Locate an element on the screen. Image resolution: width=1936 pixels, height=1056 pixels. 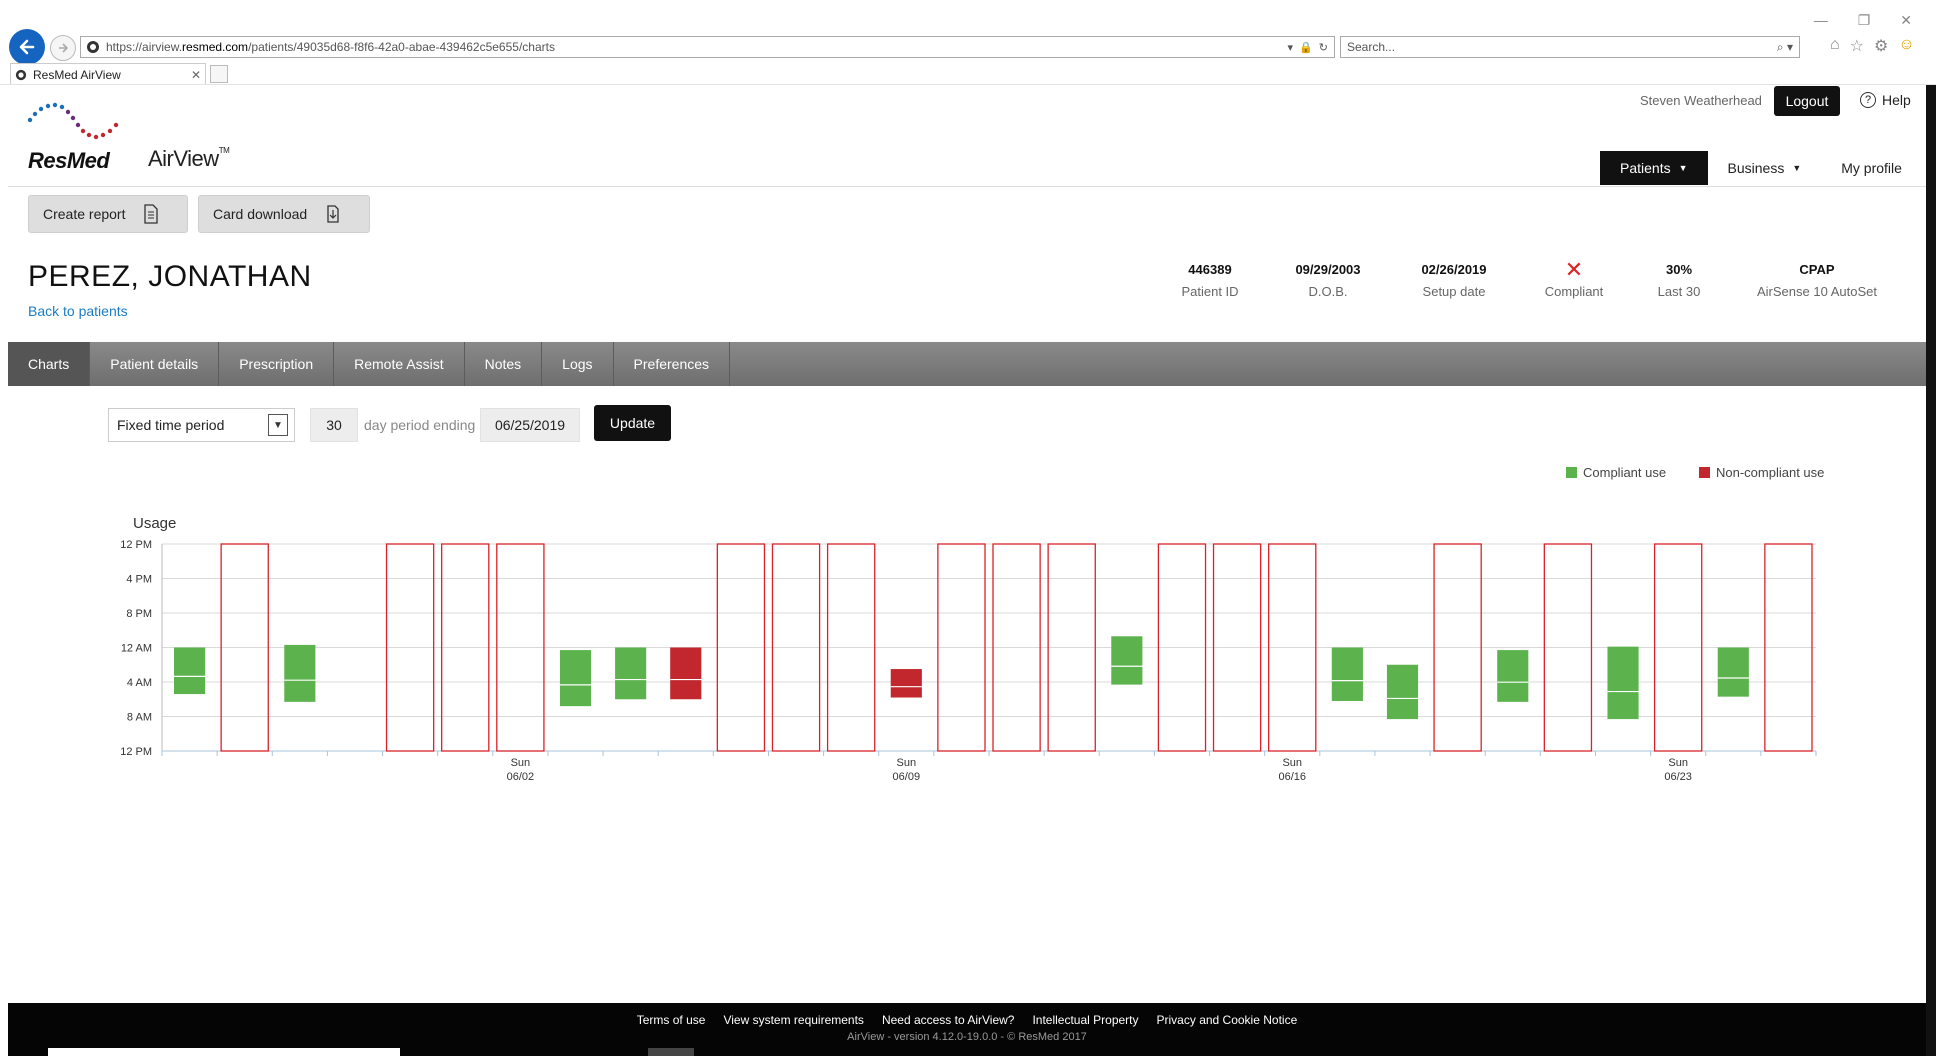
footer-link-intellectual-property: Intellectual Property is located at coordinates (1085, 1020).